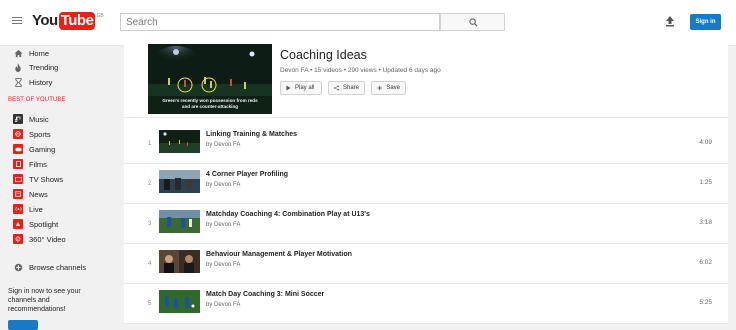 The height and width of the screenshot is (330, 736). What do you see at coordinates (705, 222) in the screenshot?
I see `video-duration: 3:18` at bounding box center [705, 222].